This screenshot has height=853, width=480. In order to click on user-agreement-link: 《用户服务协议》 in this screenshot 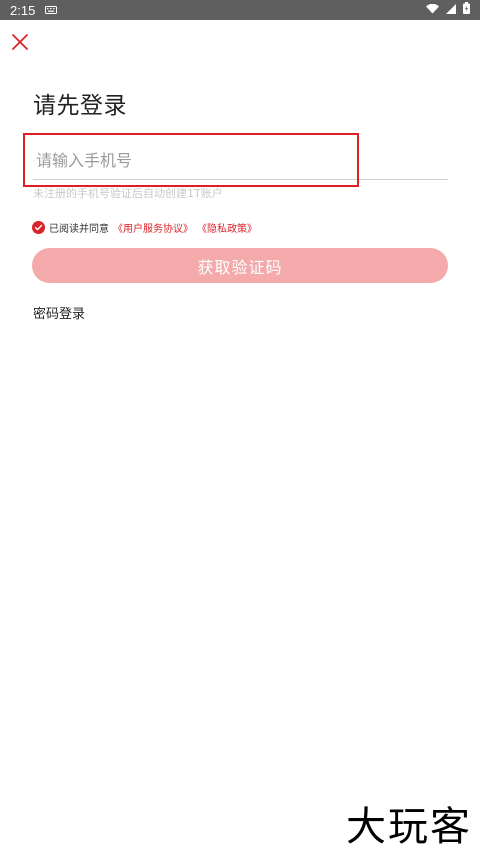, I will do `click(153, 227)`.